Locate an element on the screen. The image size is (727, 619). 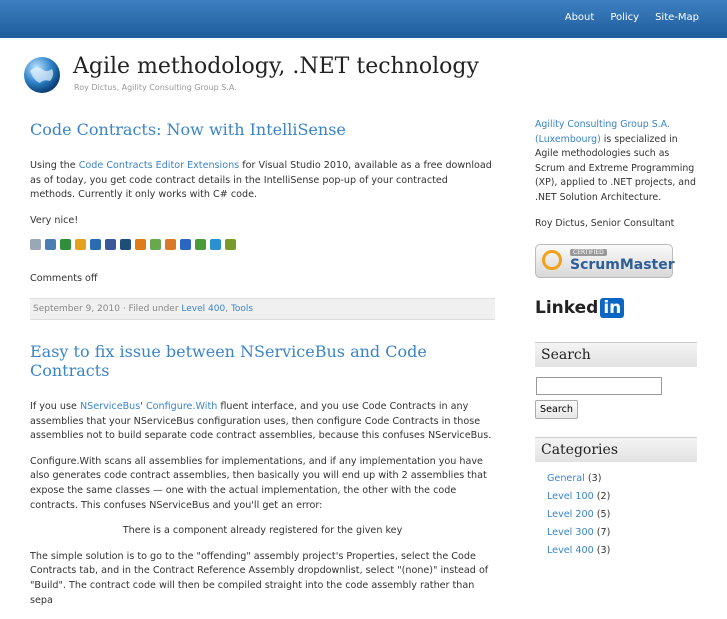
configure-with-link: Configure.With is located at coordinates (181, 406).